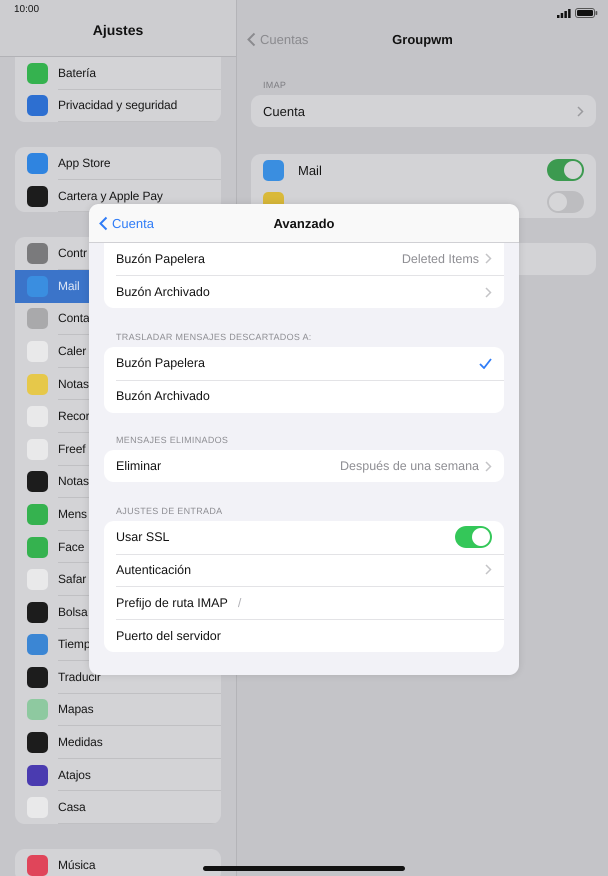 The width and height of the screenshot is (608, 876). What do you see at coordinates (72, 807) in the screenshot?
I see `sidebar-item-label: Casa` at bounding box center [72, 807].